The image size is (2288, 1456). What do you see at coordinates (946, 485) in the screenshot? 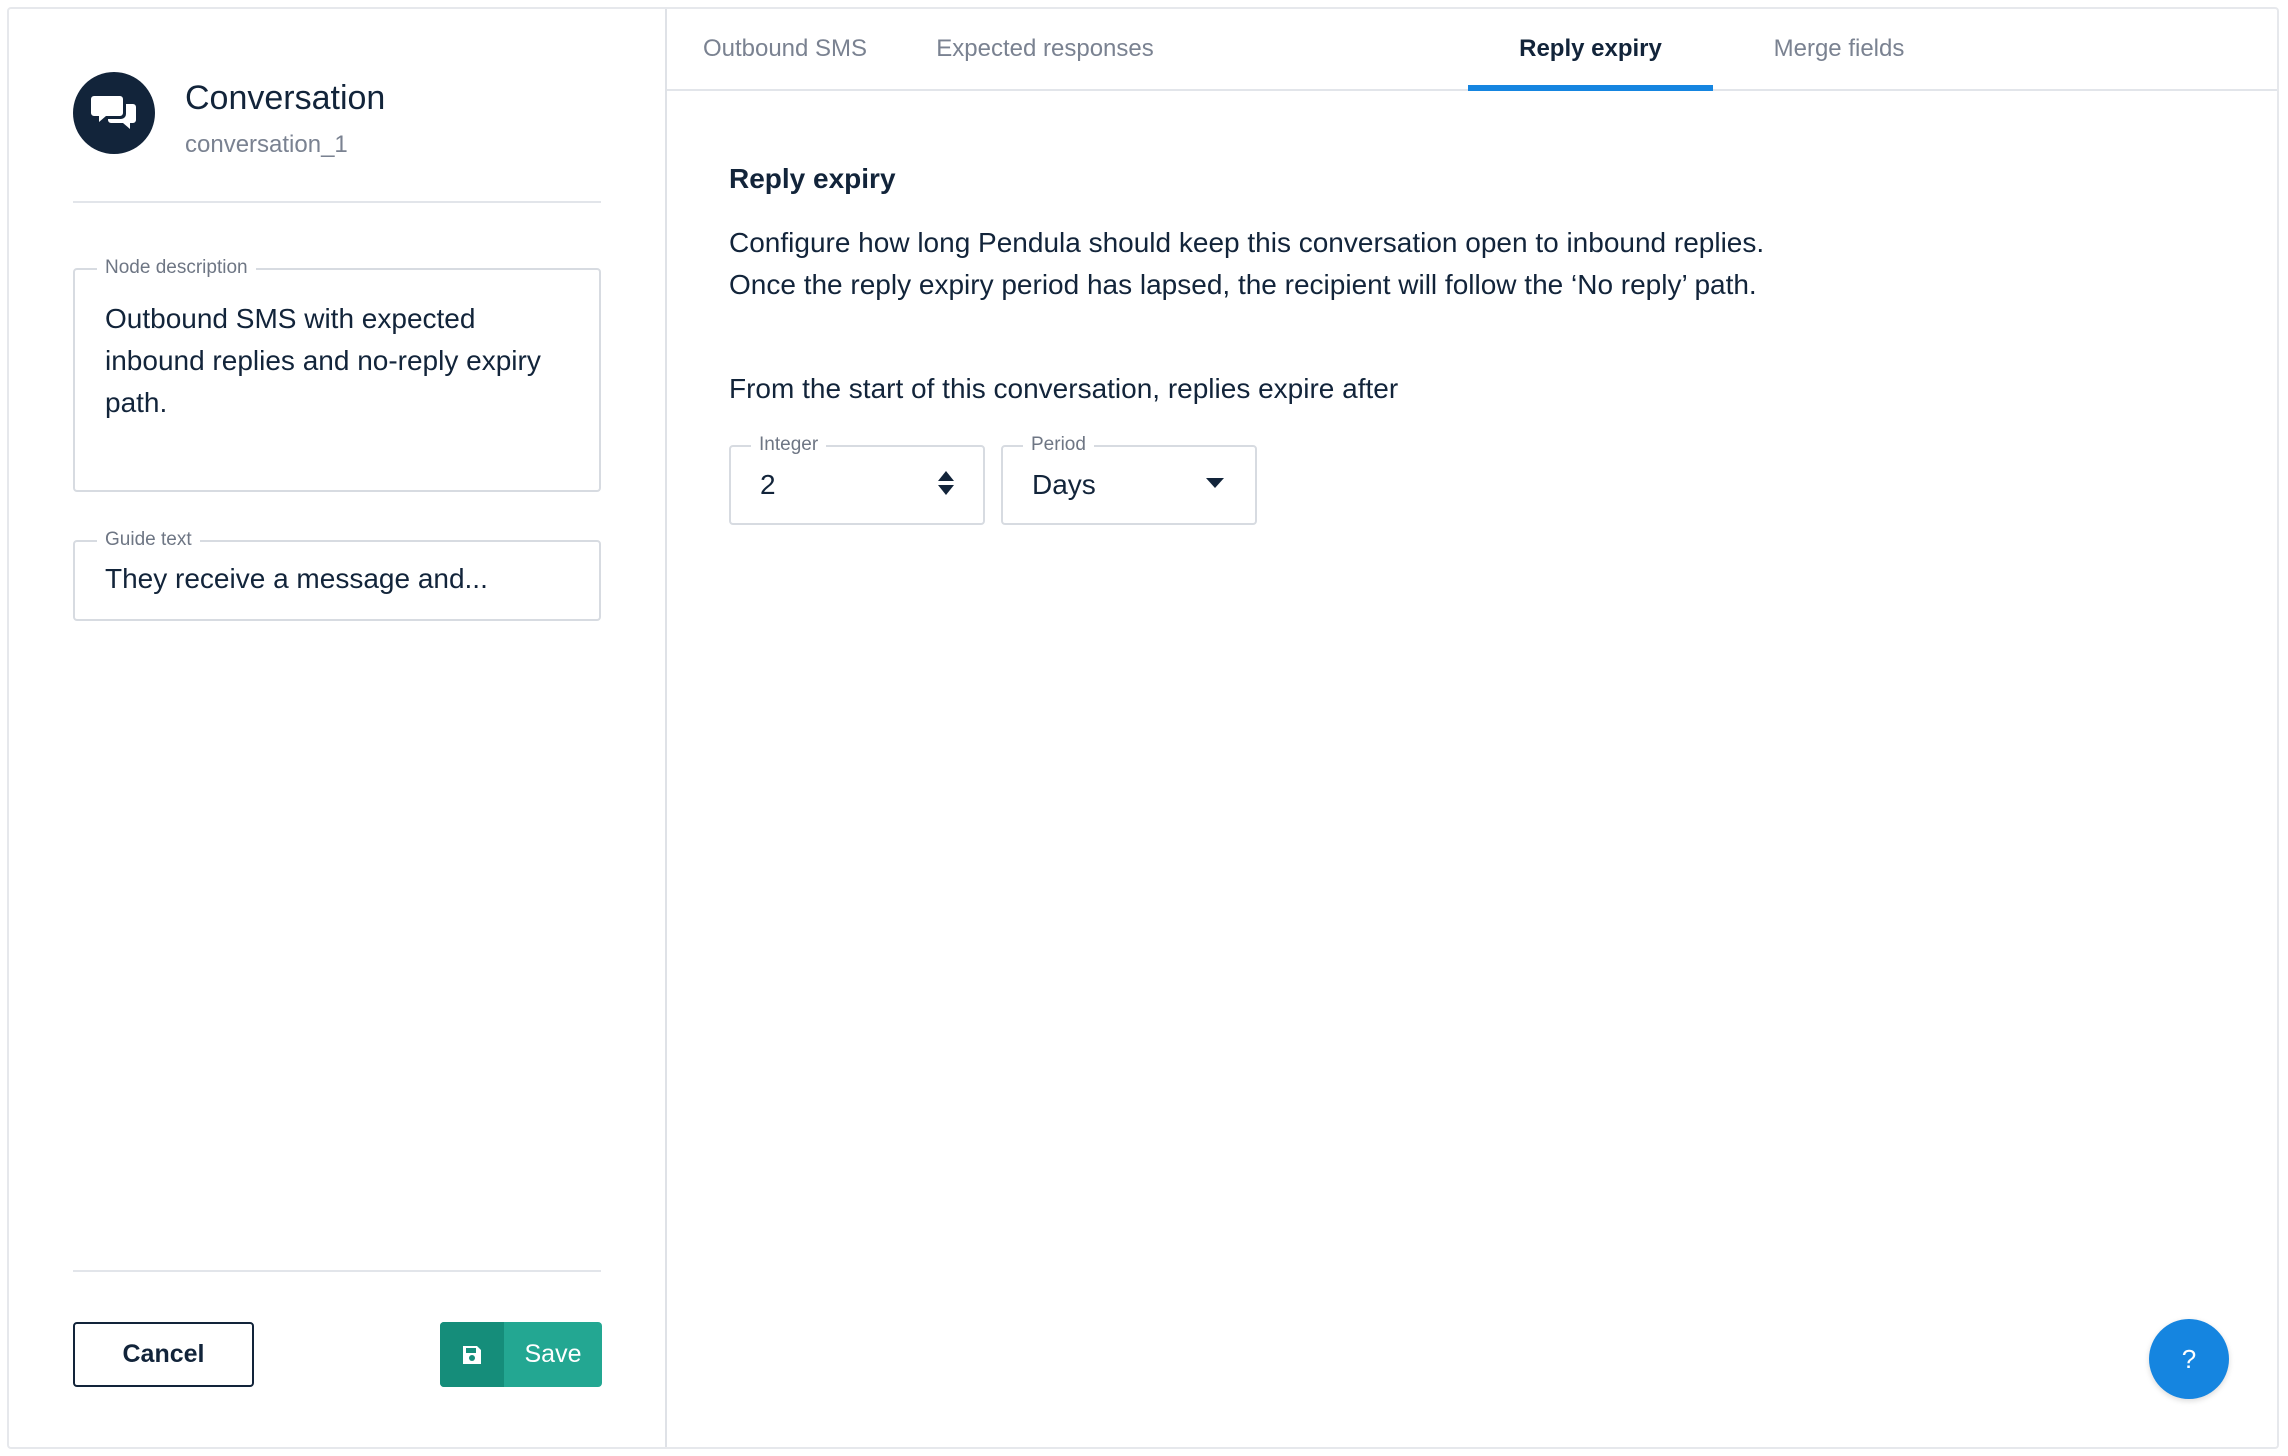
I see `stepper-arrows-icon` at bounding box center [946, 485].